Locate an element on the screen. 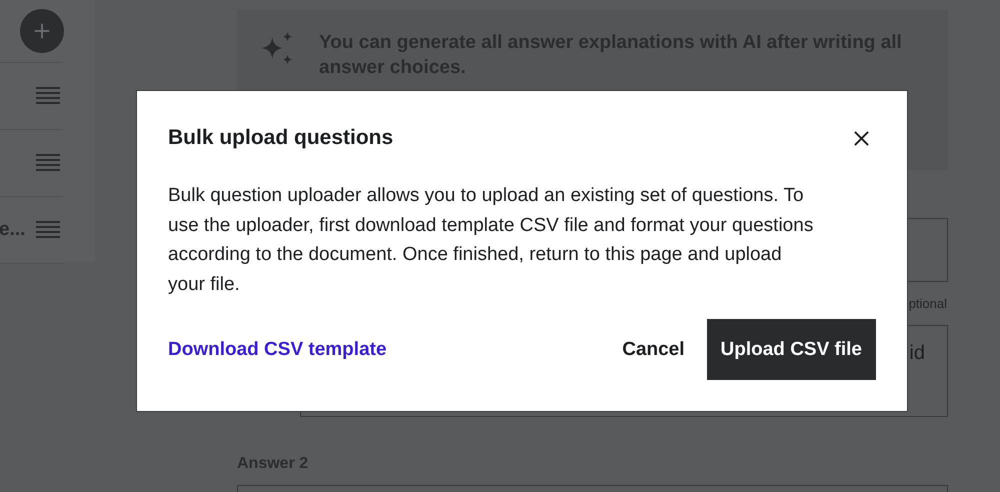  dialog-title: Bulk upload questions is located at coordinates (281, 138).